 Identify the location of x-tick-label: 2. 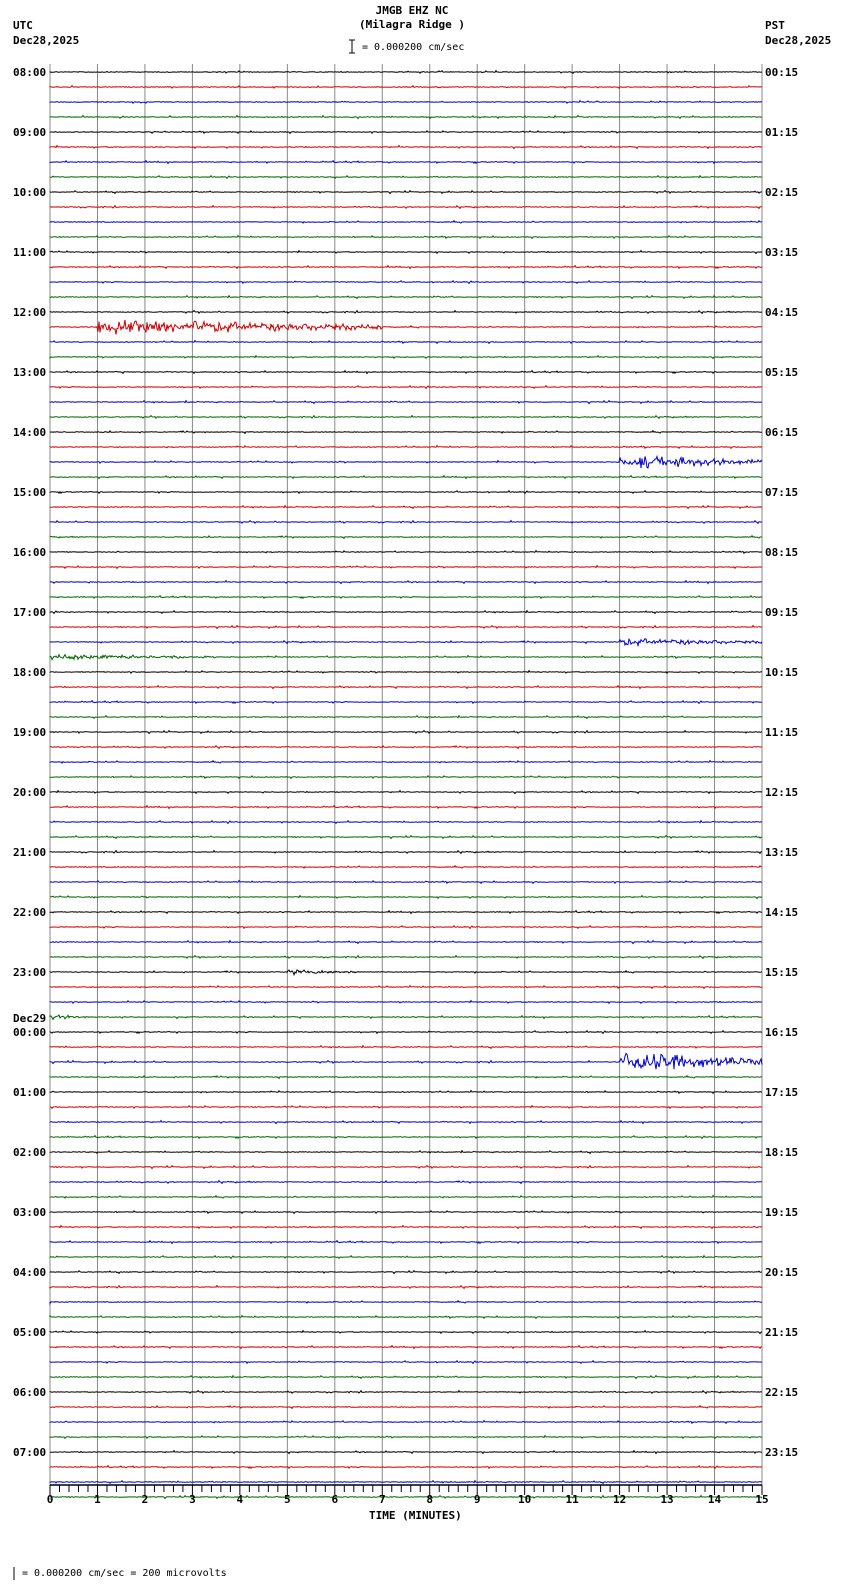
(145, 1499).